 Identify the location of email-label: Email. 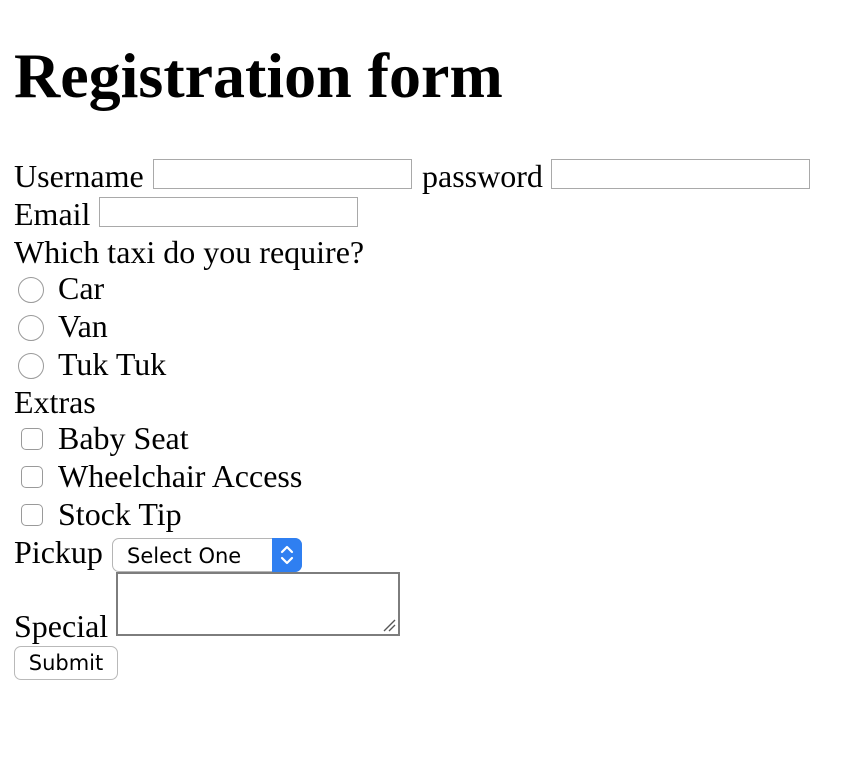
(52, 214).